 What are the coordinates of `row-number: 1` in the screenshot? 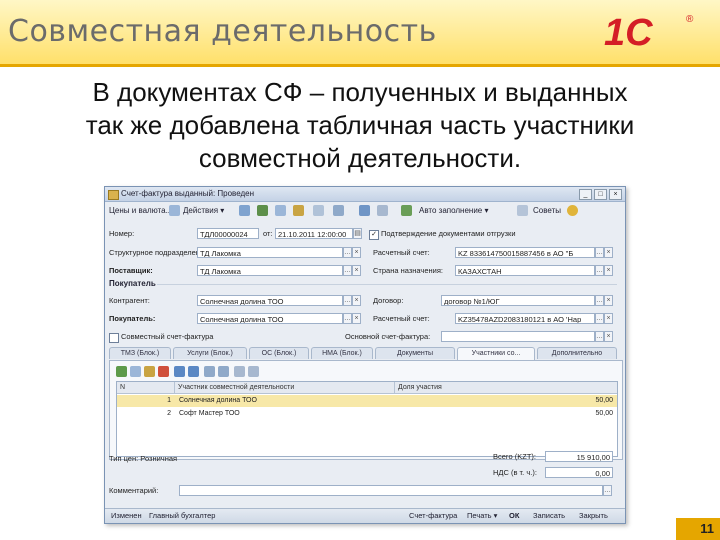 It's located at (169, 400).